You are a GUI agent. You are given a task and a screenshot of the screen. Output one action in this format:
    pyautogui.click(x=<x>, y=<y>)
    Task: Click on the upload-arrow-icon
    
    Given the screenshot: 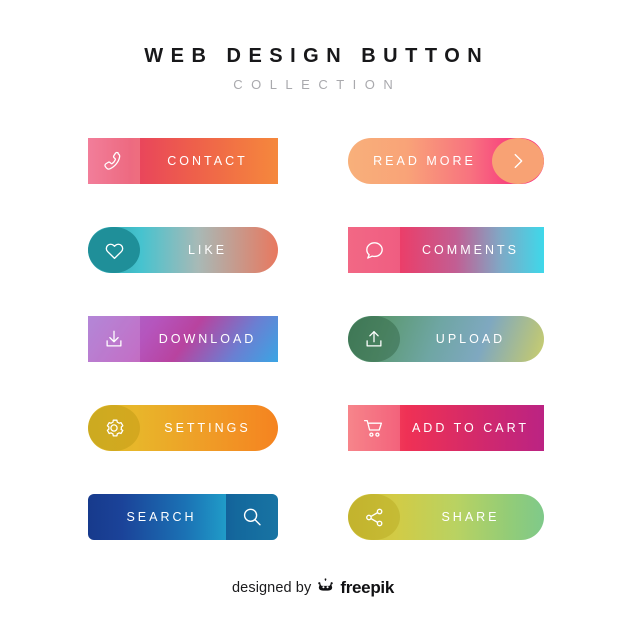 What is the action you would take?
    pyautogui.click(x=374, y=339)
    